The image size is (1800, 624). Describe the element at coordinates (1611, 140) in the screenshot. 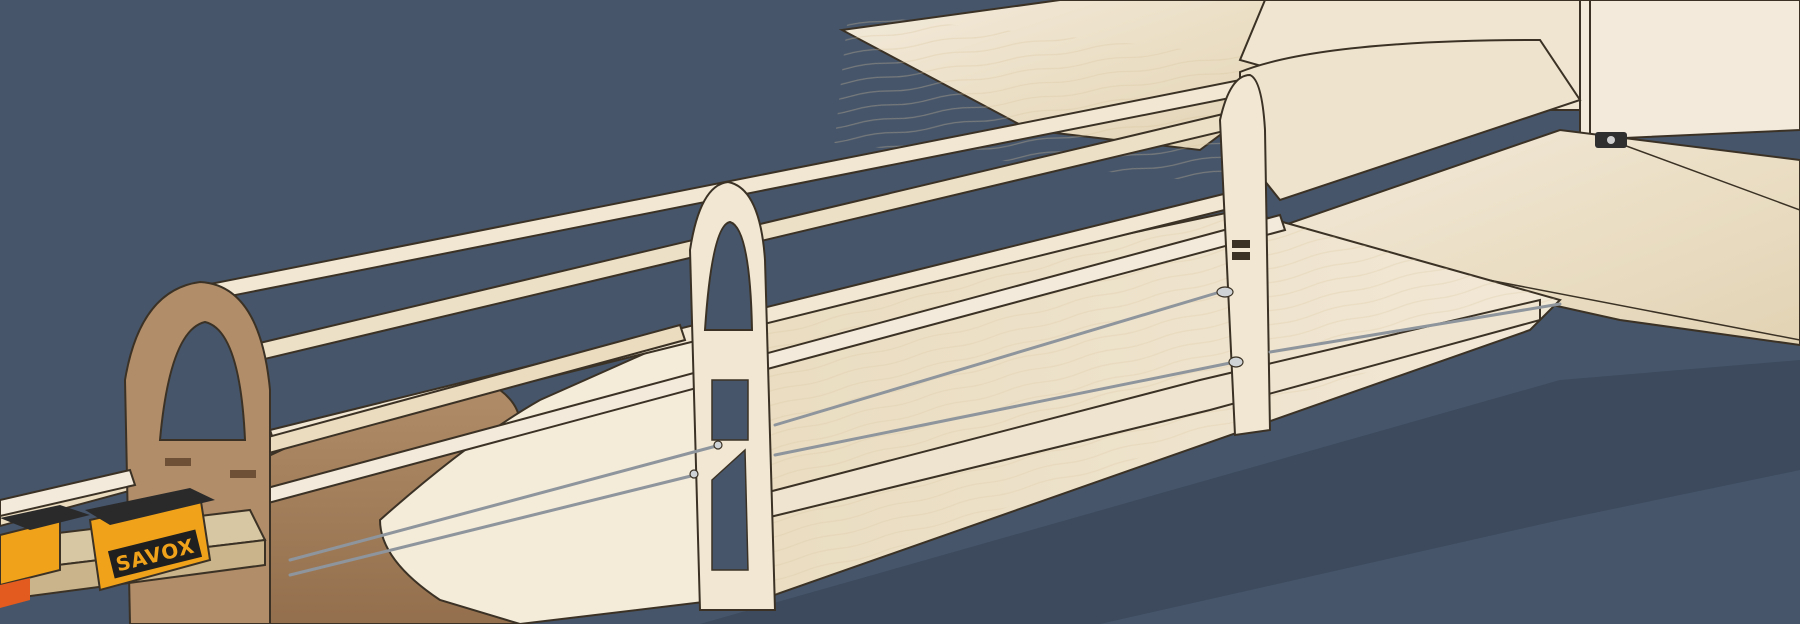

I see `control-horn` at that location.